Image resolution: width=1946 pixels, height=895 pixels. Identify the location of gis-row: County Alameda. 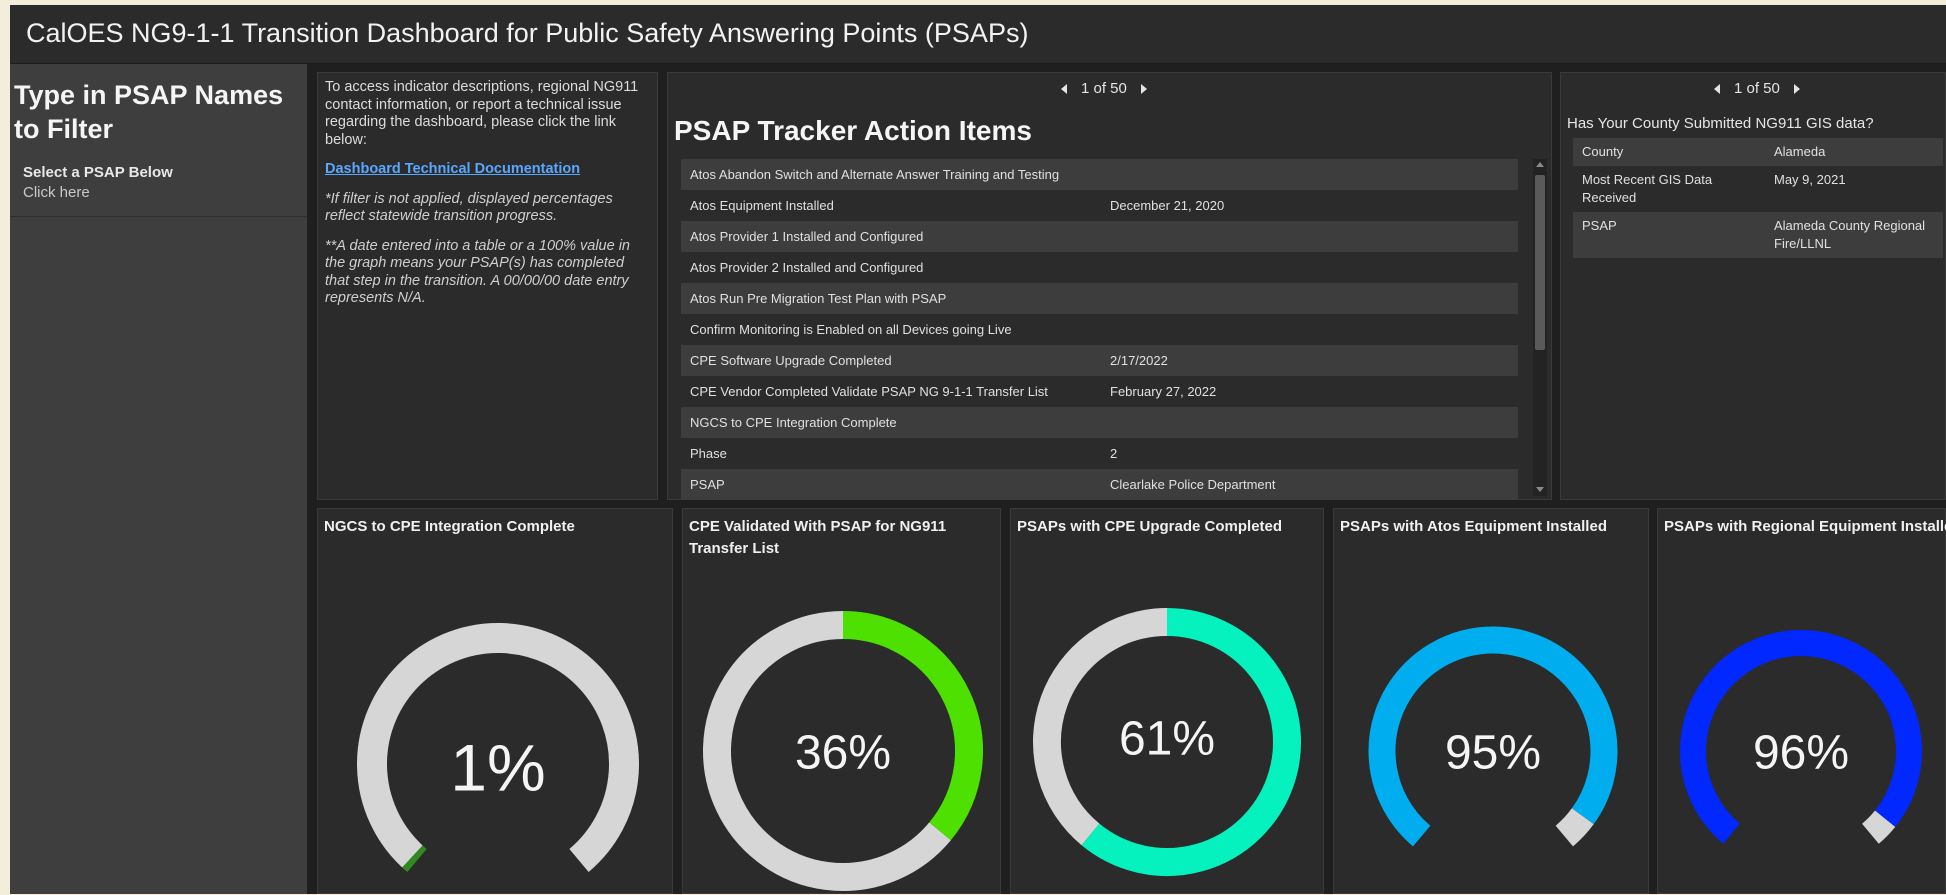
(1758, 152).